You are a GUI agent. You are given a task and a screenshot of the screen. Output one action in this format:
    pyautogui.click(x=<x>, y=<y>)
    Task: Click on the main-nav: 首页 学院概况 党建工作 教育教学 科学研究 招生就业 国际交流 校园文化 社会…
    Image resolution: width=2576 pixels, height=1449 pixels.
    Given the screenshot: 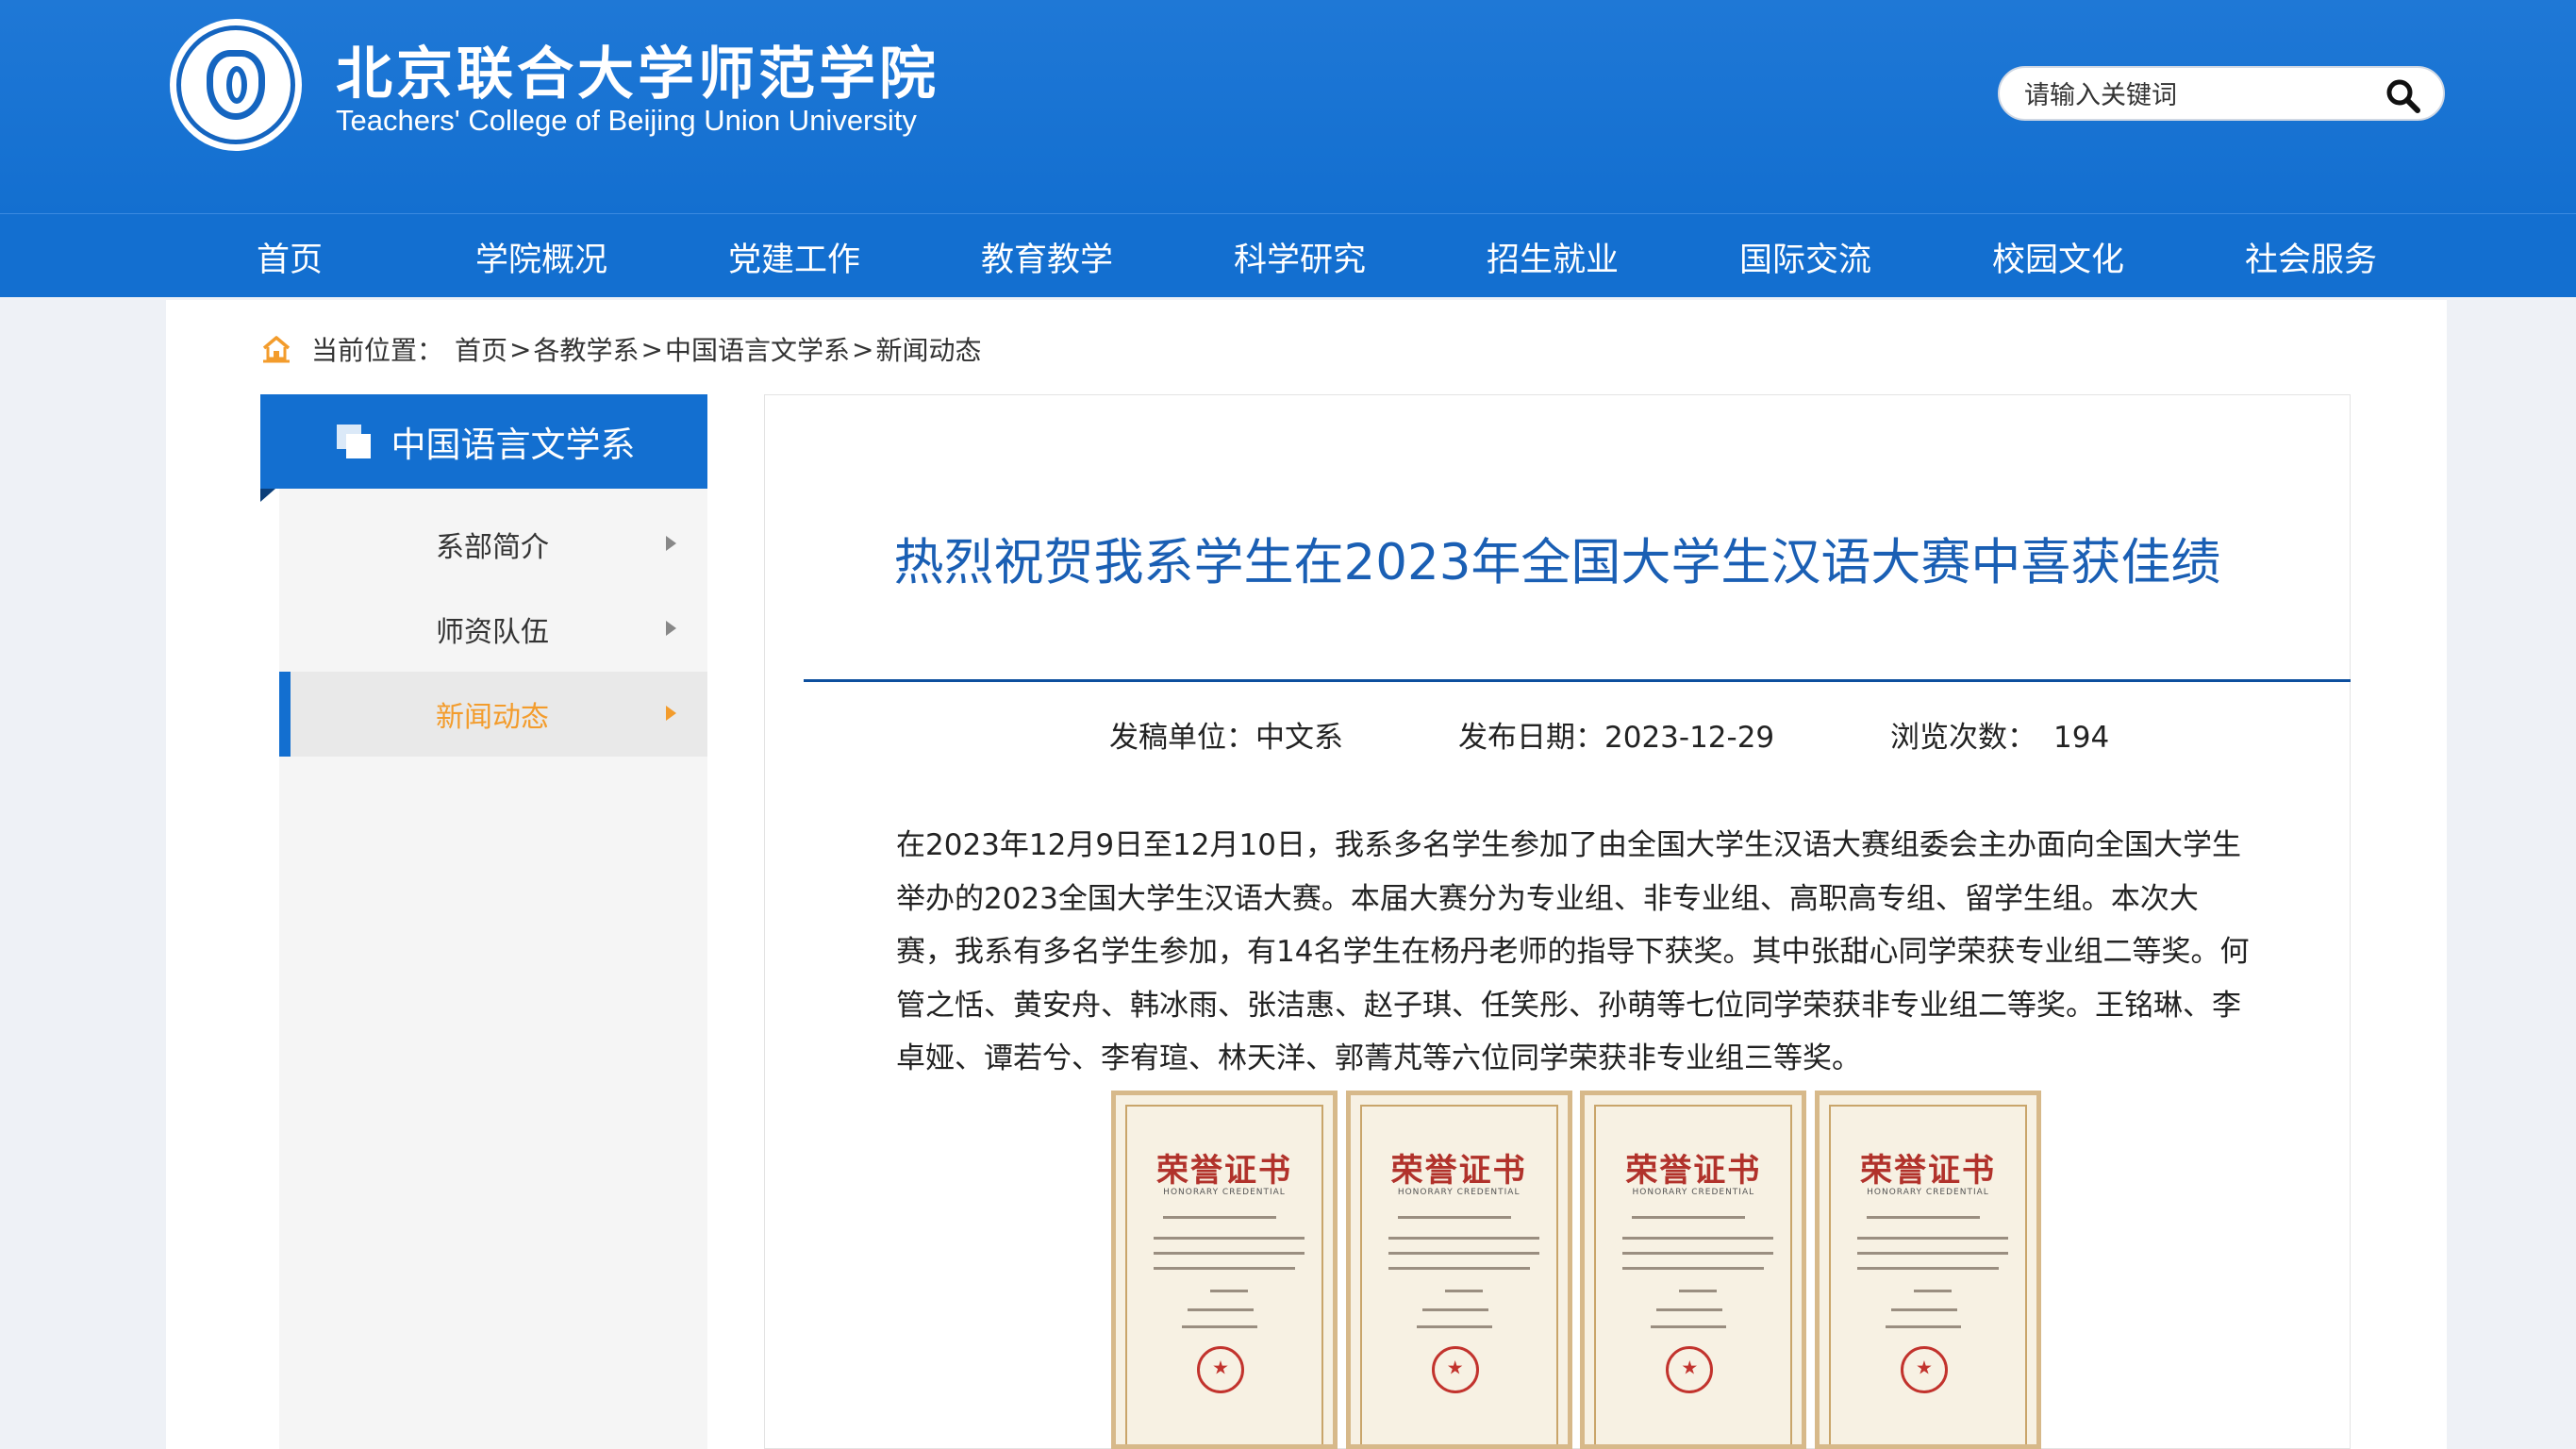 What is the action you would take?
    pyautogui.click(x=1288, y=255)
    